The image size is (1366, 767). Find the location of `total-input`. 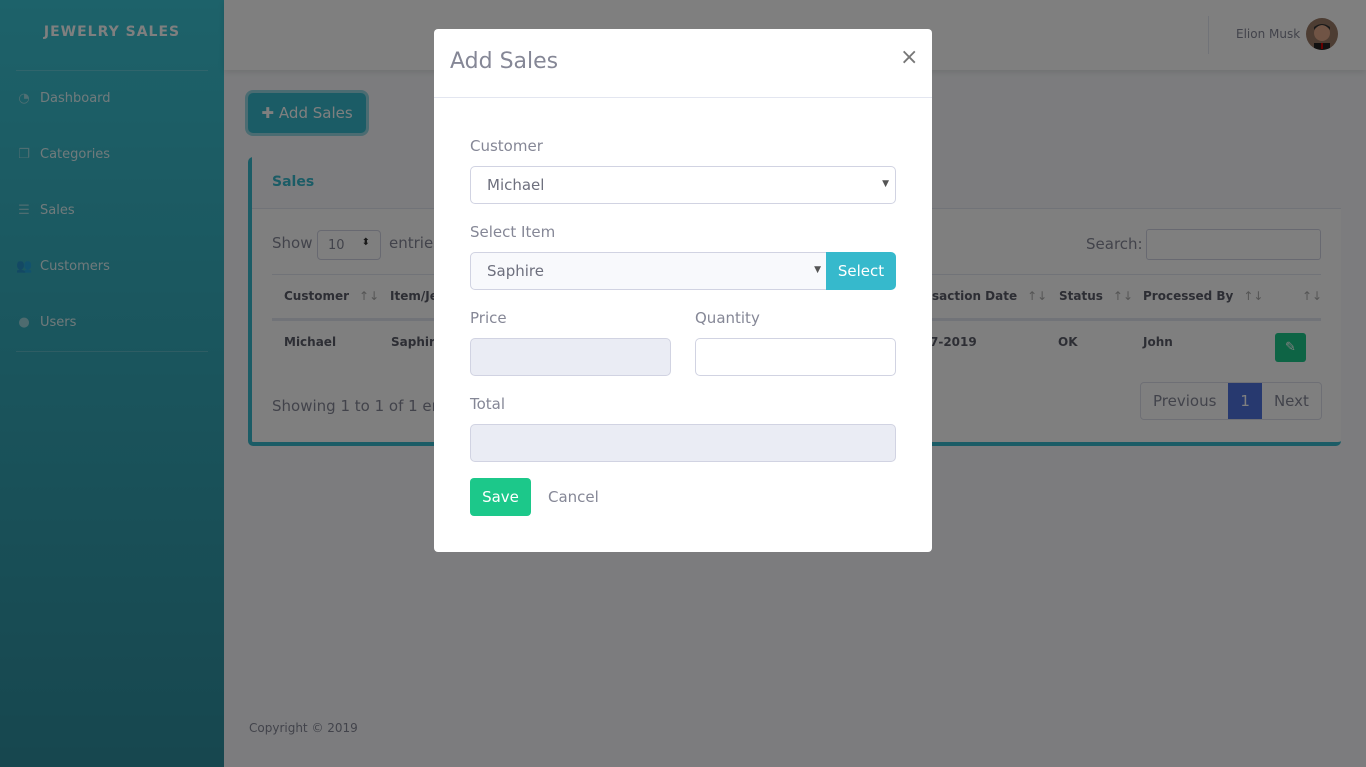

total-input is located at coordinates (683, 443).